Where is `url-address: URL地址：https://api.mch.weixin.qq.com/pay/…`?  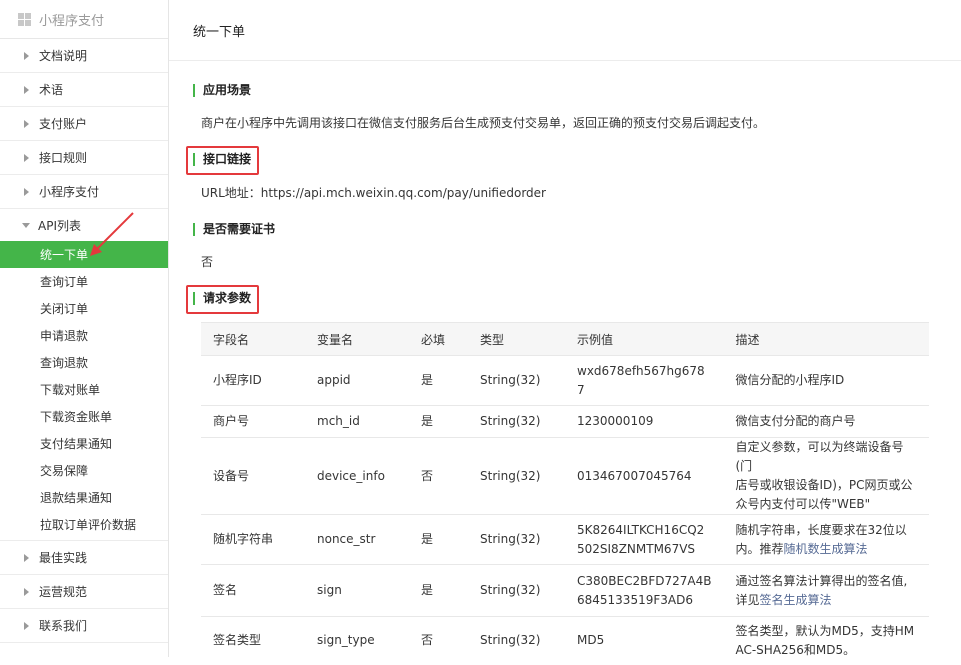
url-address: URL地址：https://api.mch.weixin.qq.com/pay/… is located at coordinates (373, 193).